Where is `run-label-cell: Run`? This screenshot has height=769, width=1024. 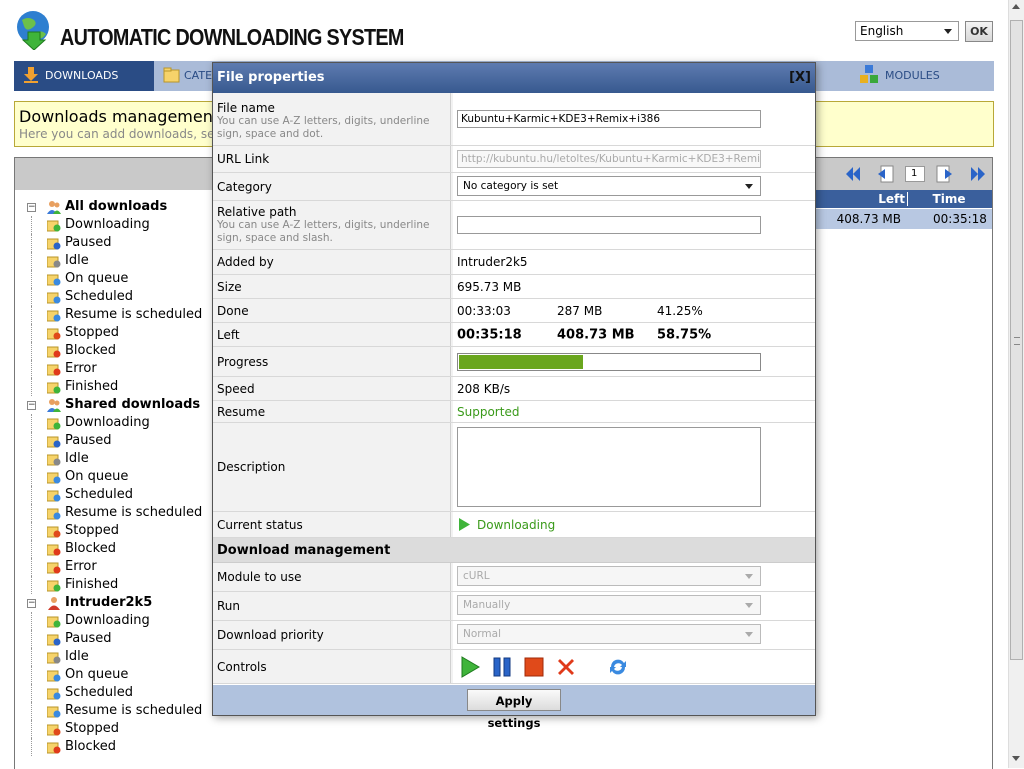
run-label-cell: Run is located at coordinates (332, 606).